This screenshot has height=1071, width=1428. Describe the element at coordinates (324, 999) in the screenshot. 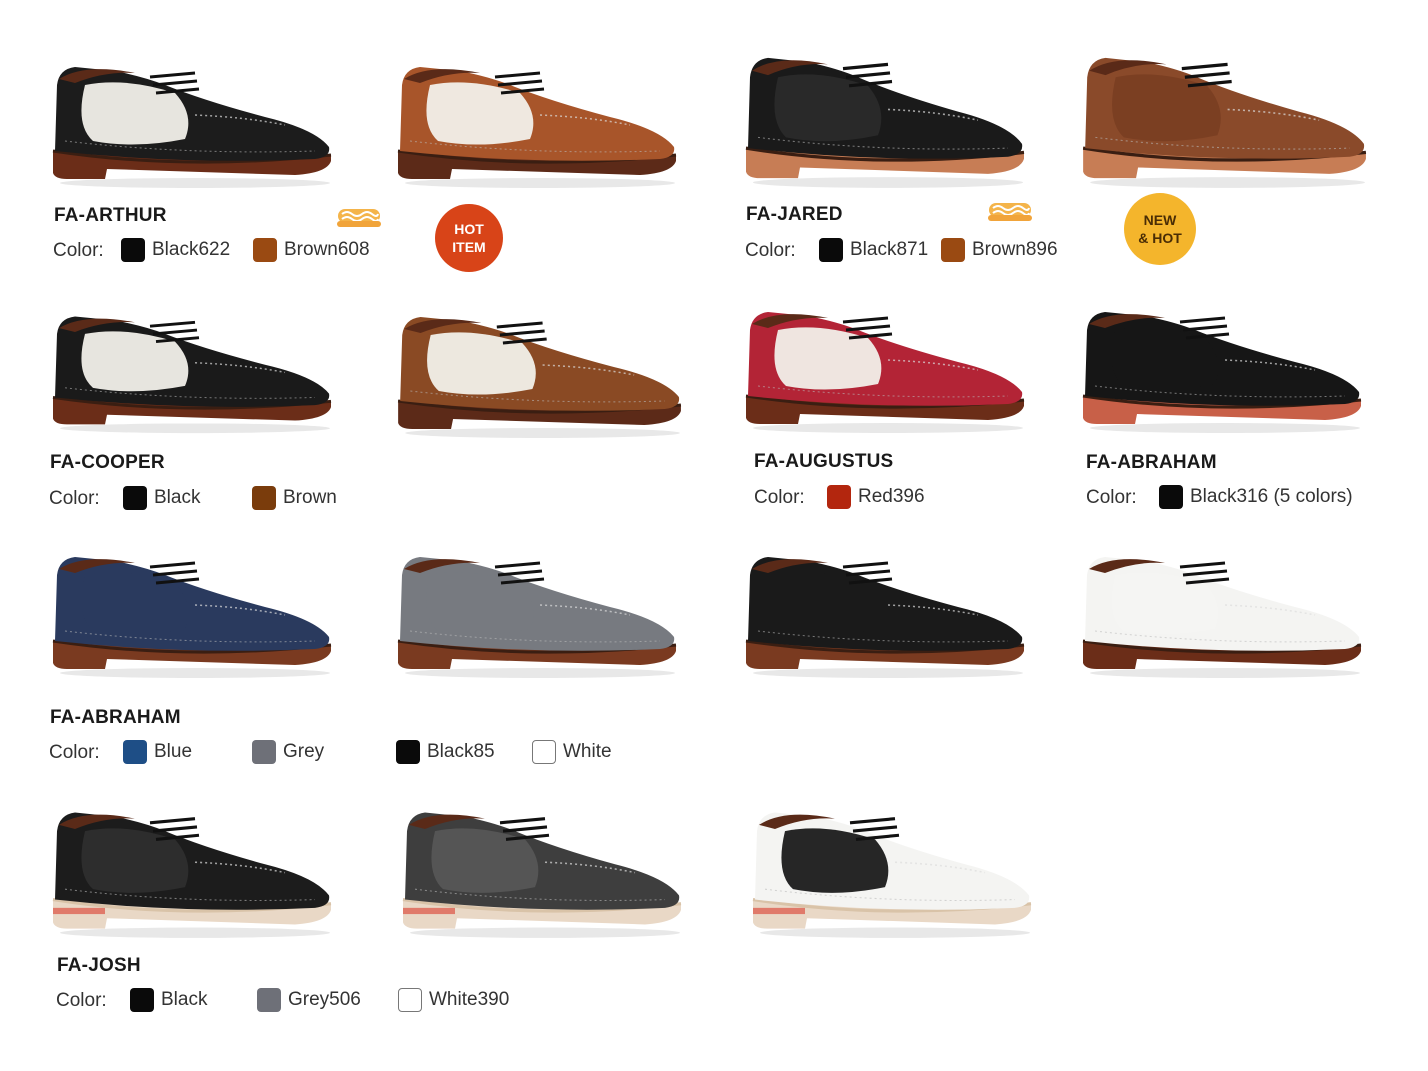

I see `color-name: Grey506` at that location.